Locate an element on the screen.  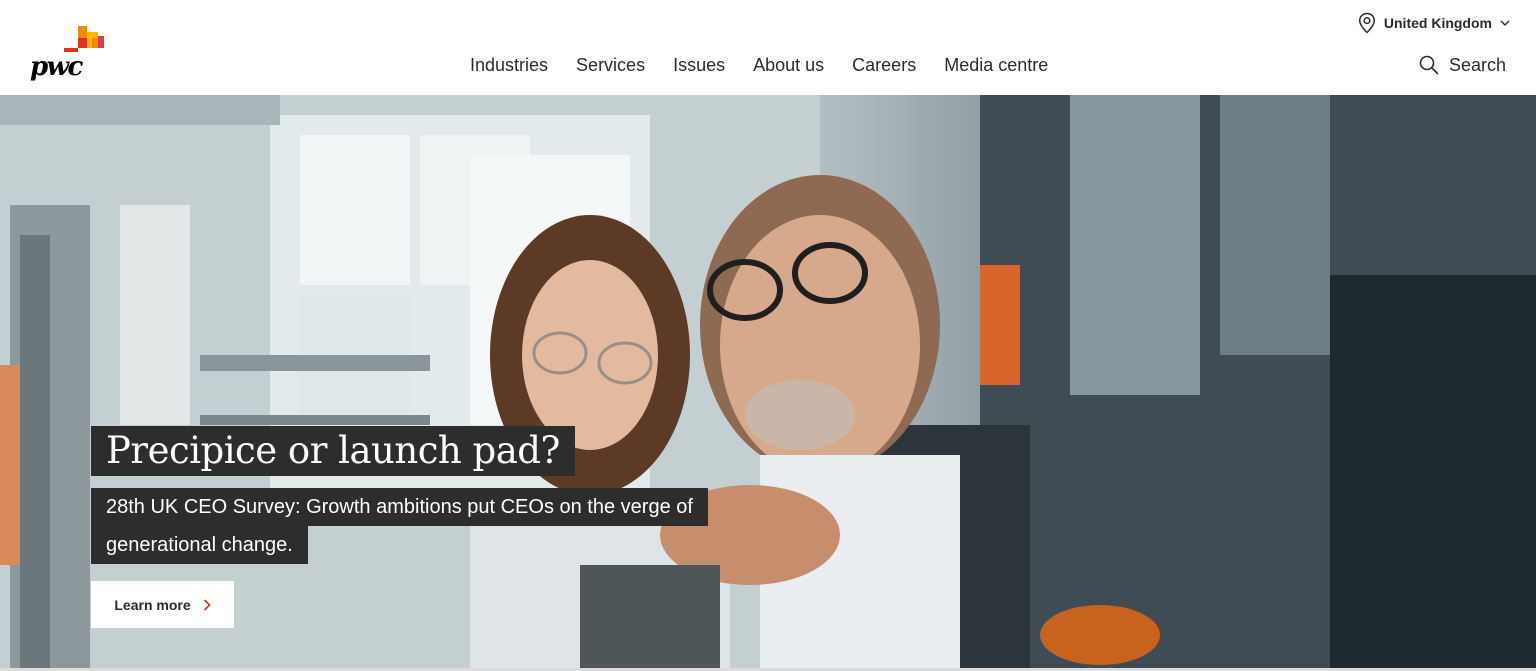
search-button: Search is located at coordinates (1462, 65).